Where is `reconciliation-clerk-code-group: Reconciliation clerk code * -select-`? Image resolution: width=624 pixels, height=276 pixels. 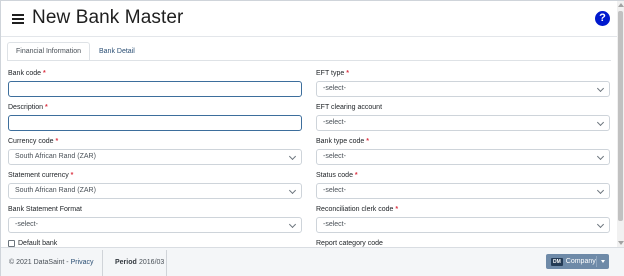
reconciliation-clerk-code-group: Reconciliation clerk code * -select- is located at coordinates (463, 218).